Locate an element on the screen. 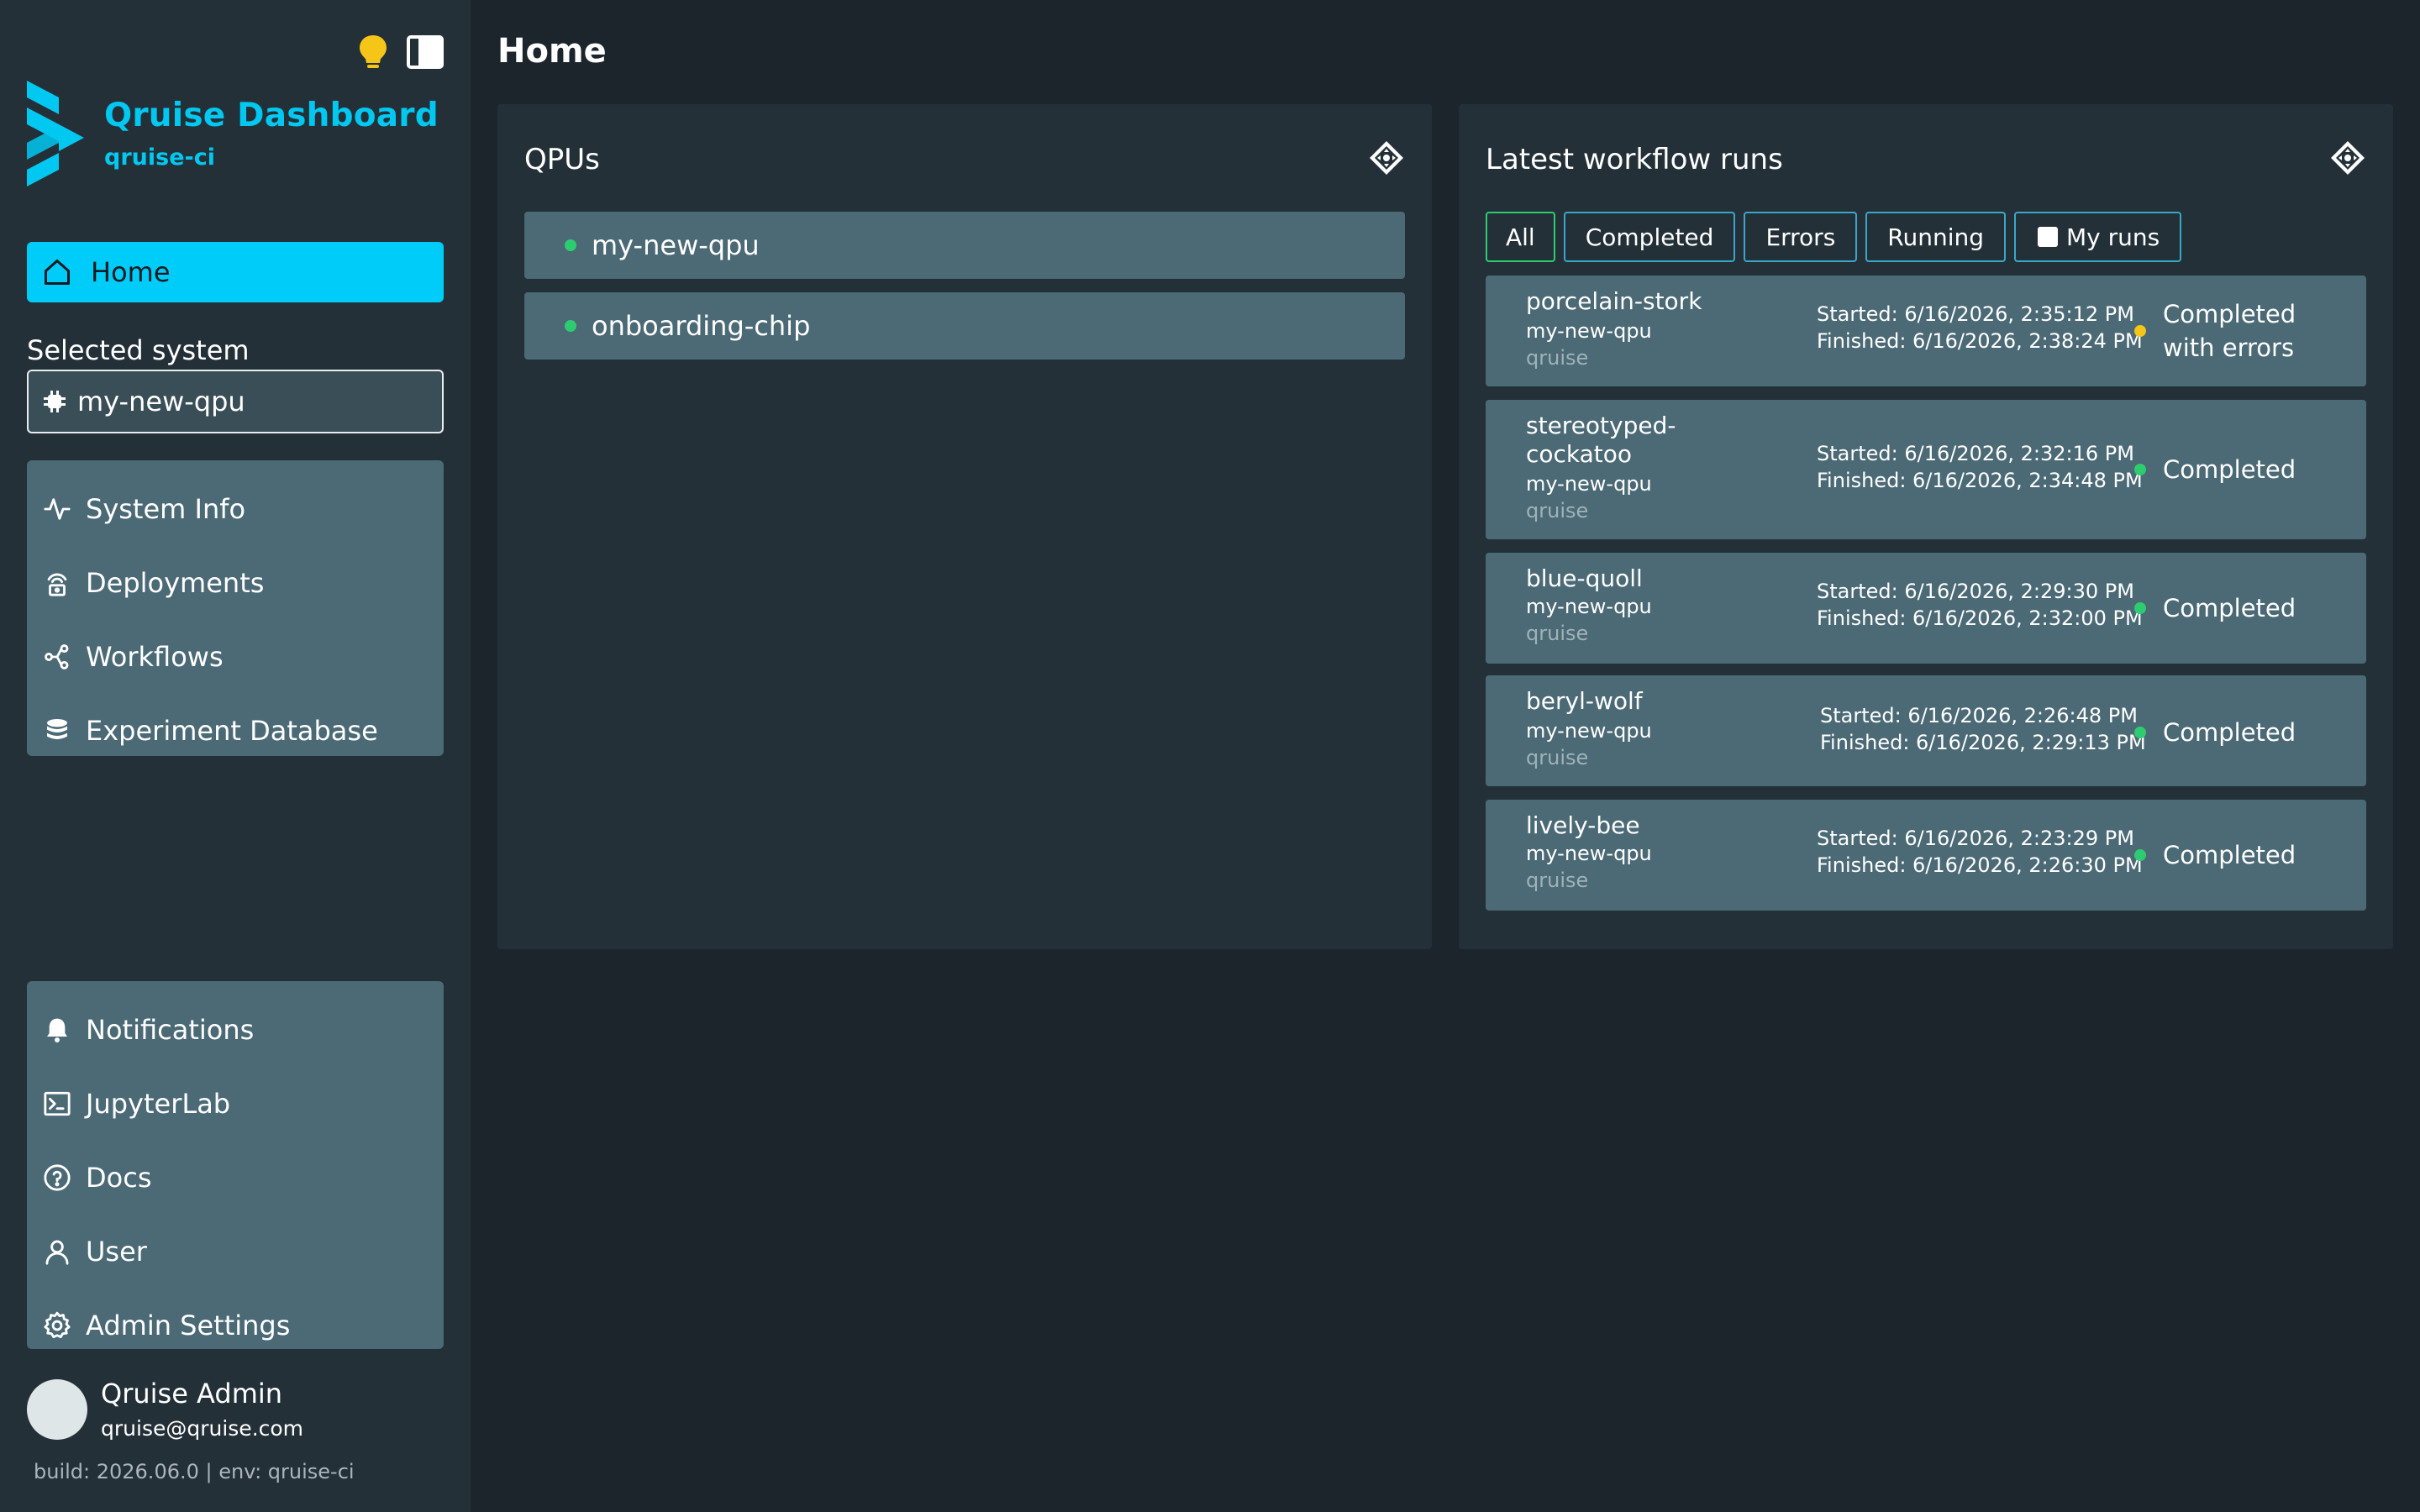 The width and height of the screenshot is (2420, 1512). nav-item-workflows: Workflows is located at coordinates (235, 657).